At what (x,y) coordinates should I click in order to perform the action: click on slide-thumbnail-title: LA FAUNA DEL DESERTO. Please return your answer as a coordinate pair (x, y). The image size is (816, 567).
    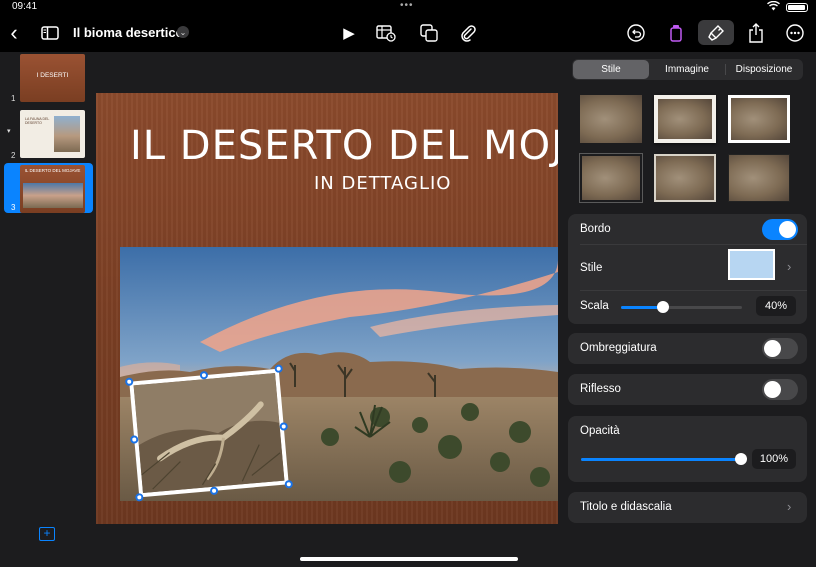
    Looking at the image, I should click on (37, 121).